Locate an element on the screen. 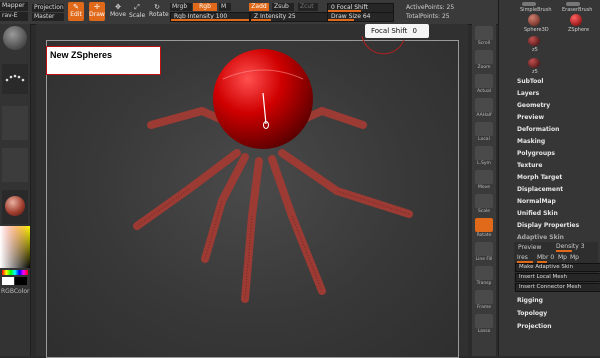 This screenshot has width=600, height=358. alpha-thumbnail is located at coordinates (15, 123).